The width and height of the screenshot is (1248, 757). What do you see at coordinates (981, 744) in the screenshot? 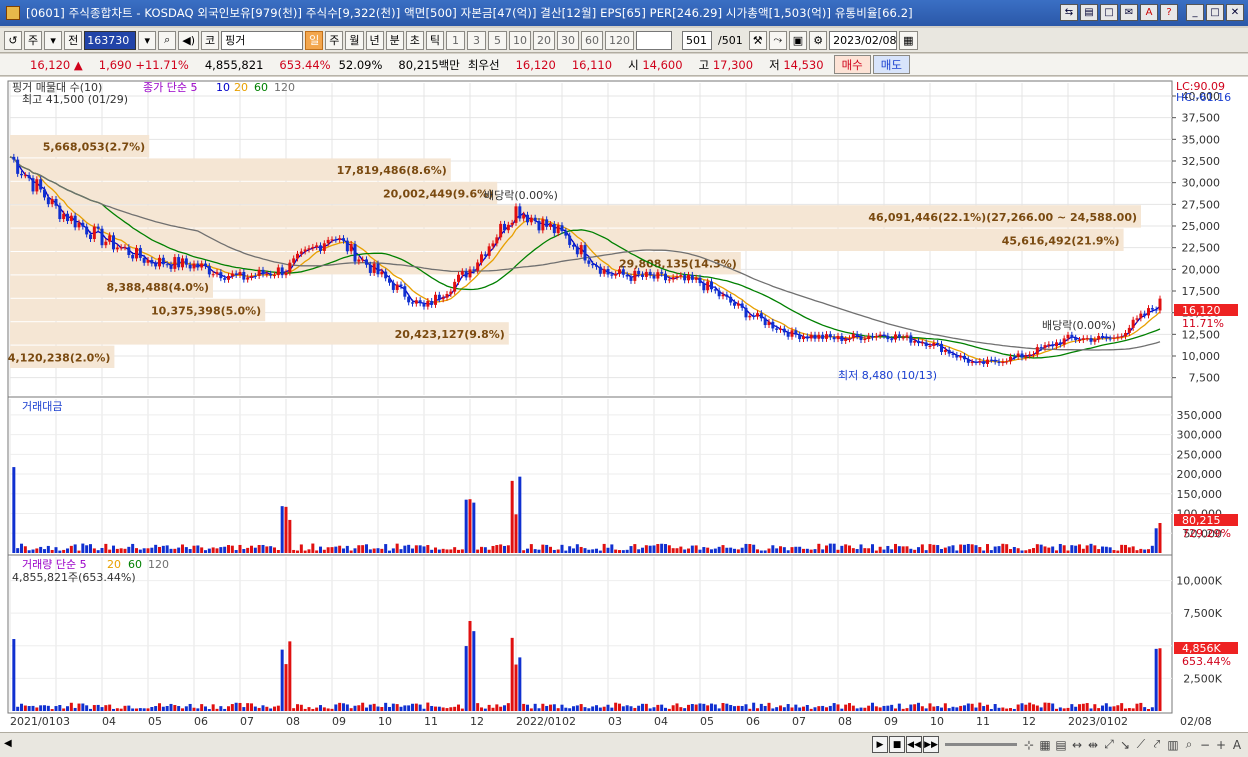
I see `zoom-slider` at bounding box center [981, 744].